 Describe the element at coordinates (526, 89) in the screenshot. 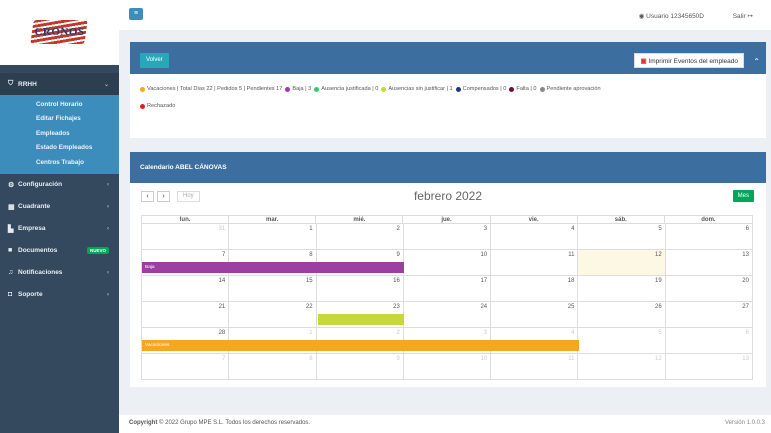

I see `legend-text: Falta | 0` at that location.